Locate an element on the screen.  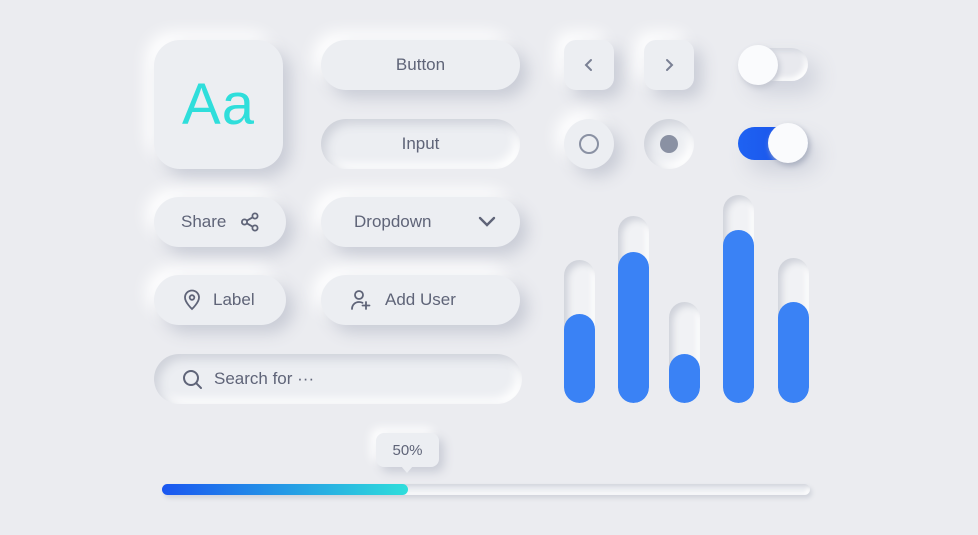
progress-value: 50% is located at coordinates (407, 450).